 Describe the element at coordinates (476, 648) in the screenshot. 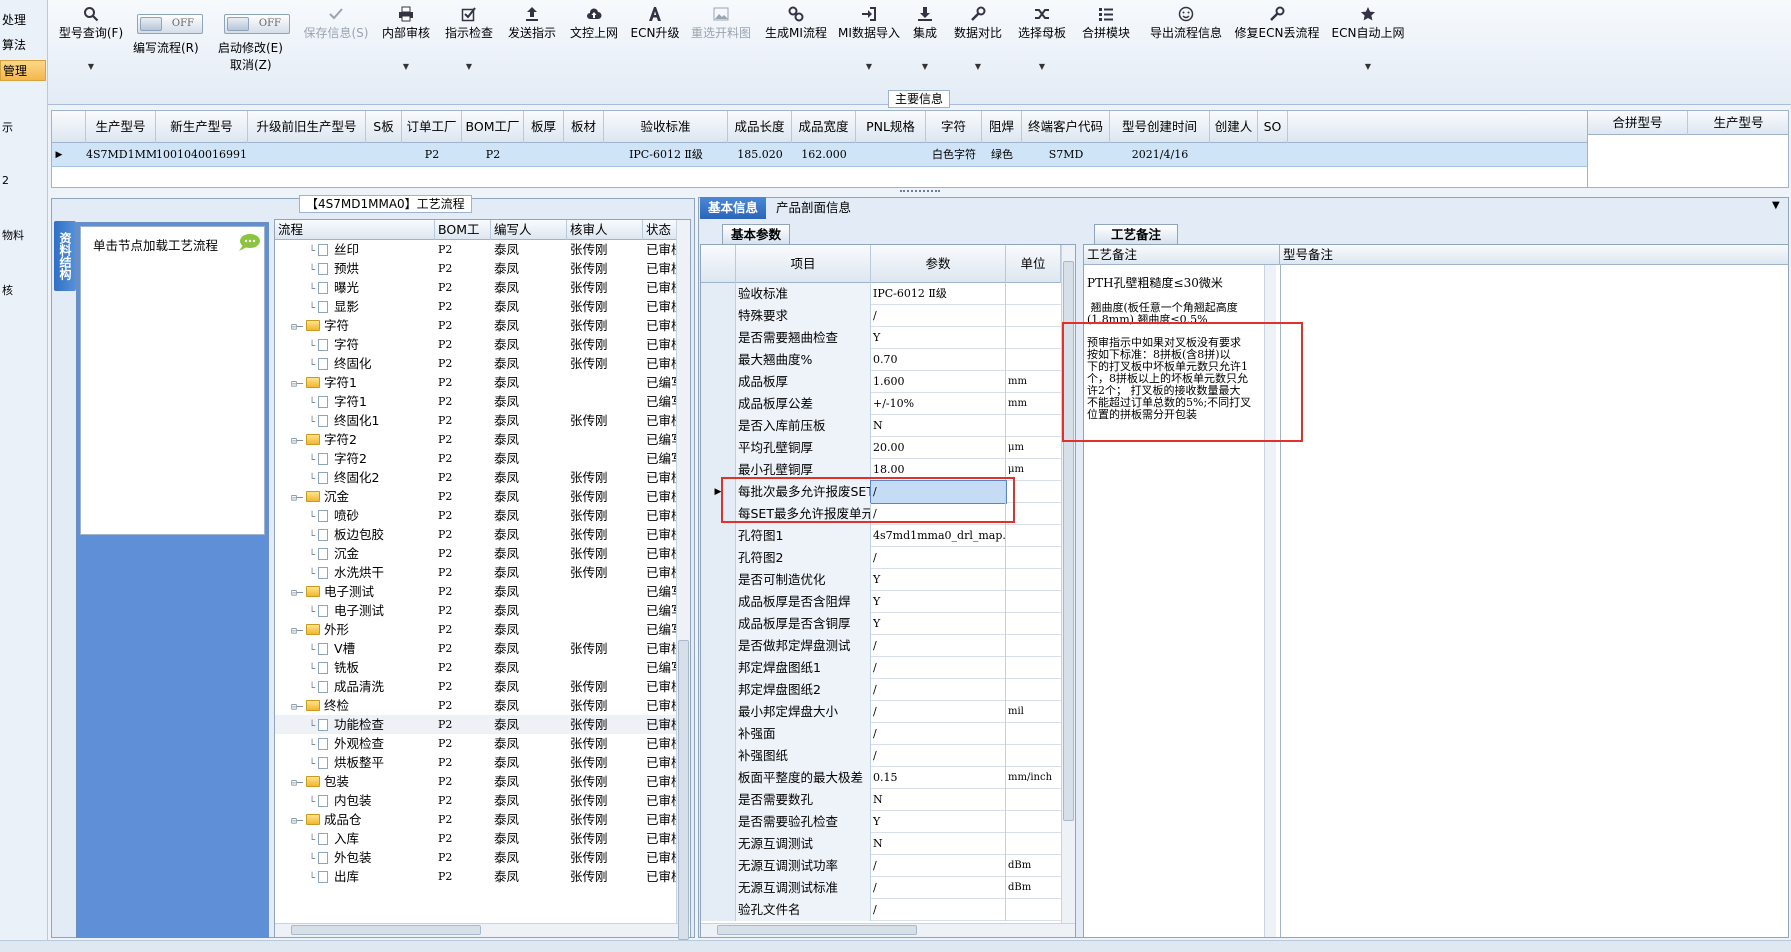

I see `tree-node: └ V槽 P2 泰凤 张传刚 已审核` at that location.